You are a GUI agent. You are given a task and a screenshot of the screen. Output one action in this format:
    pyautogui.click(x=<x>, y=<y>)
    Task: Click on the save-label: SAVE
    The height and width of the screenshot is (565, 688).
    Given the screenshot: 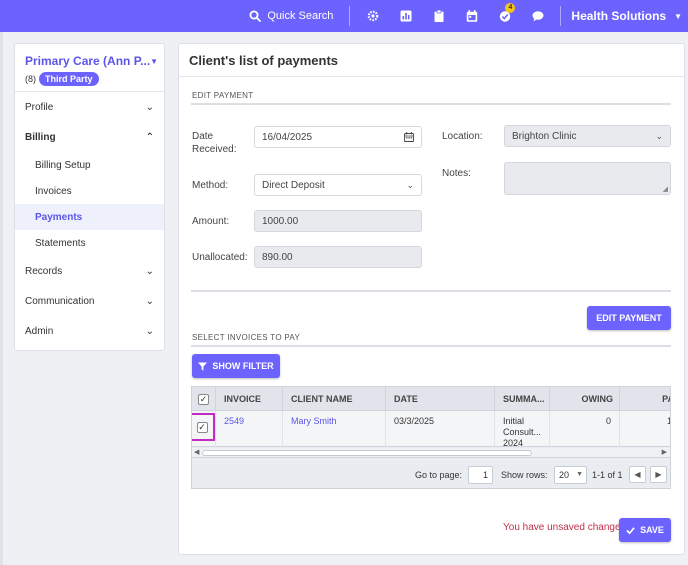 What is the action you would take?
    pyautogui.click(x=652, y=530)
    